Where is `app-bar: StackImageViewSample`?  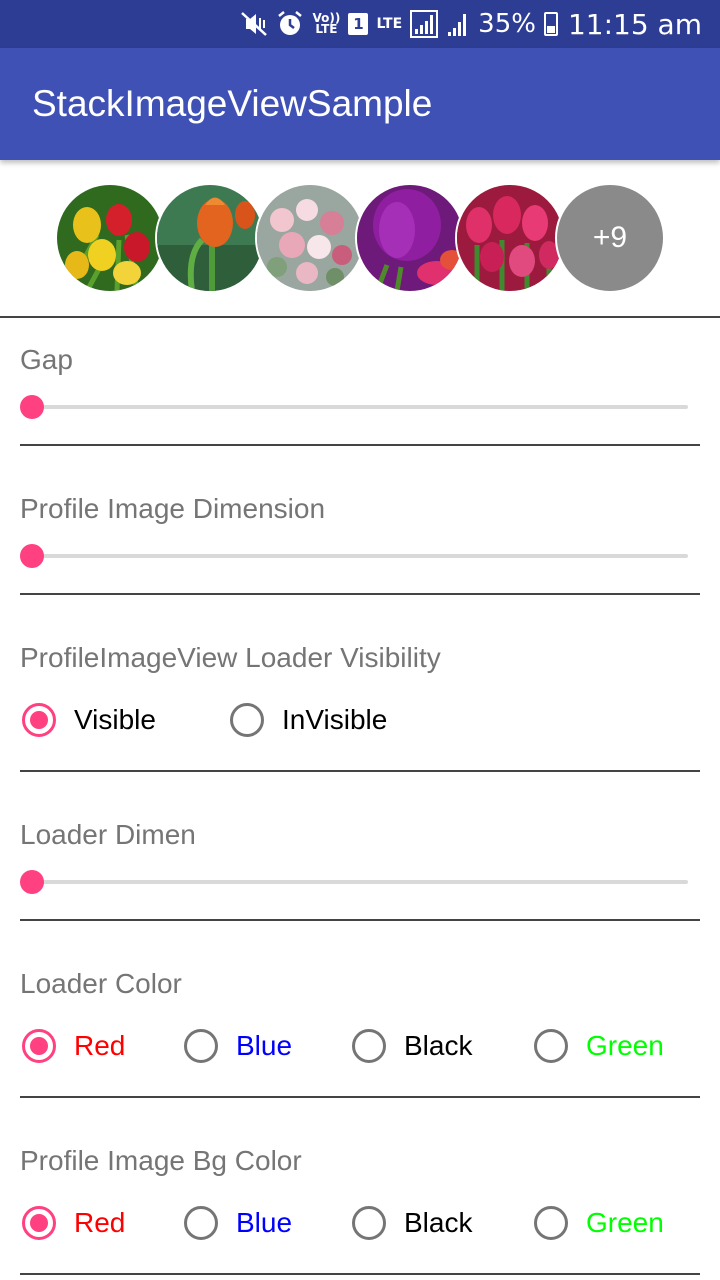 app-bar: StackImageViewSample is located at coordinates (360, 104).